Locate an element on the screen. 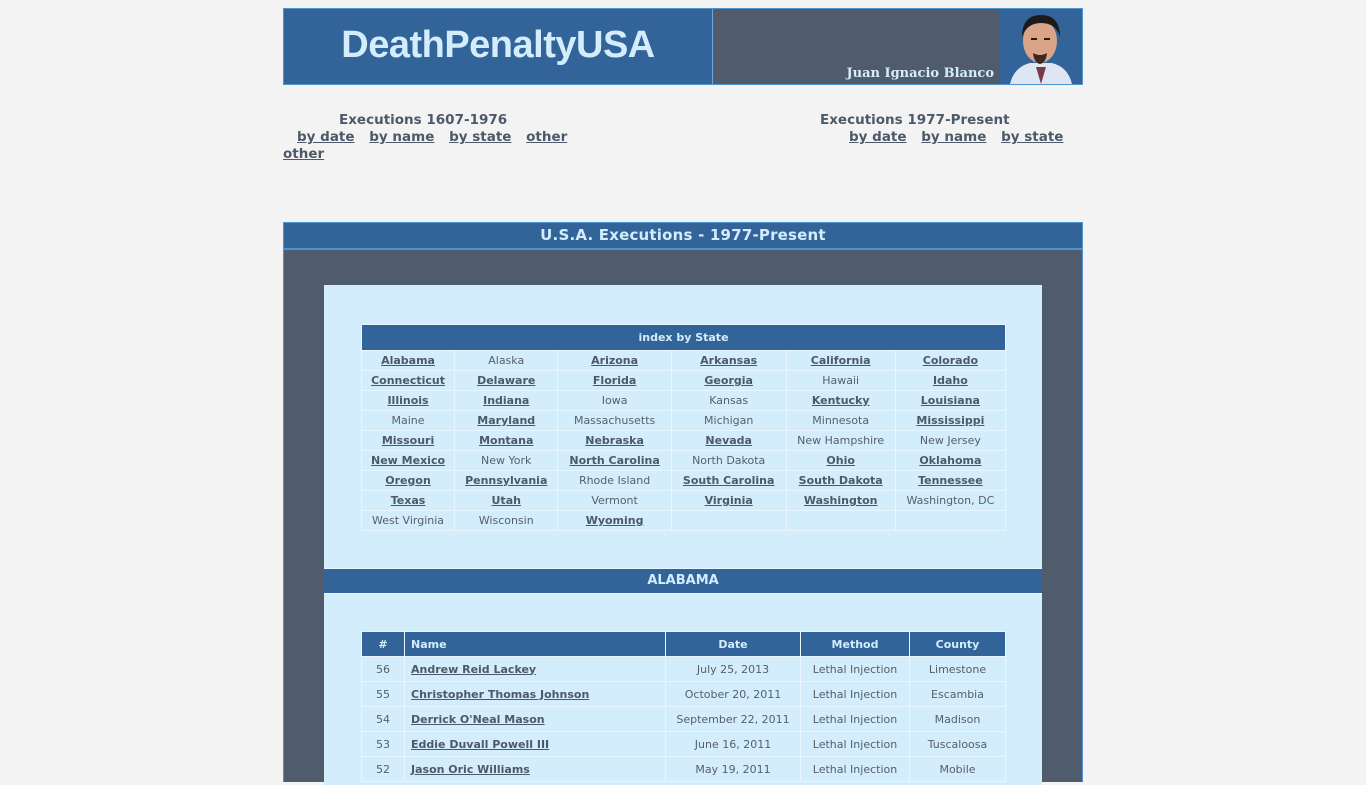 This screenshot has height=785, width=1366. state-link: Pennsylvania is located at coordinates (506, 480).